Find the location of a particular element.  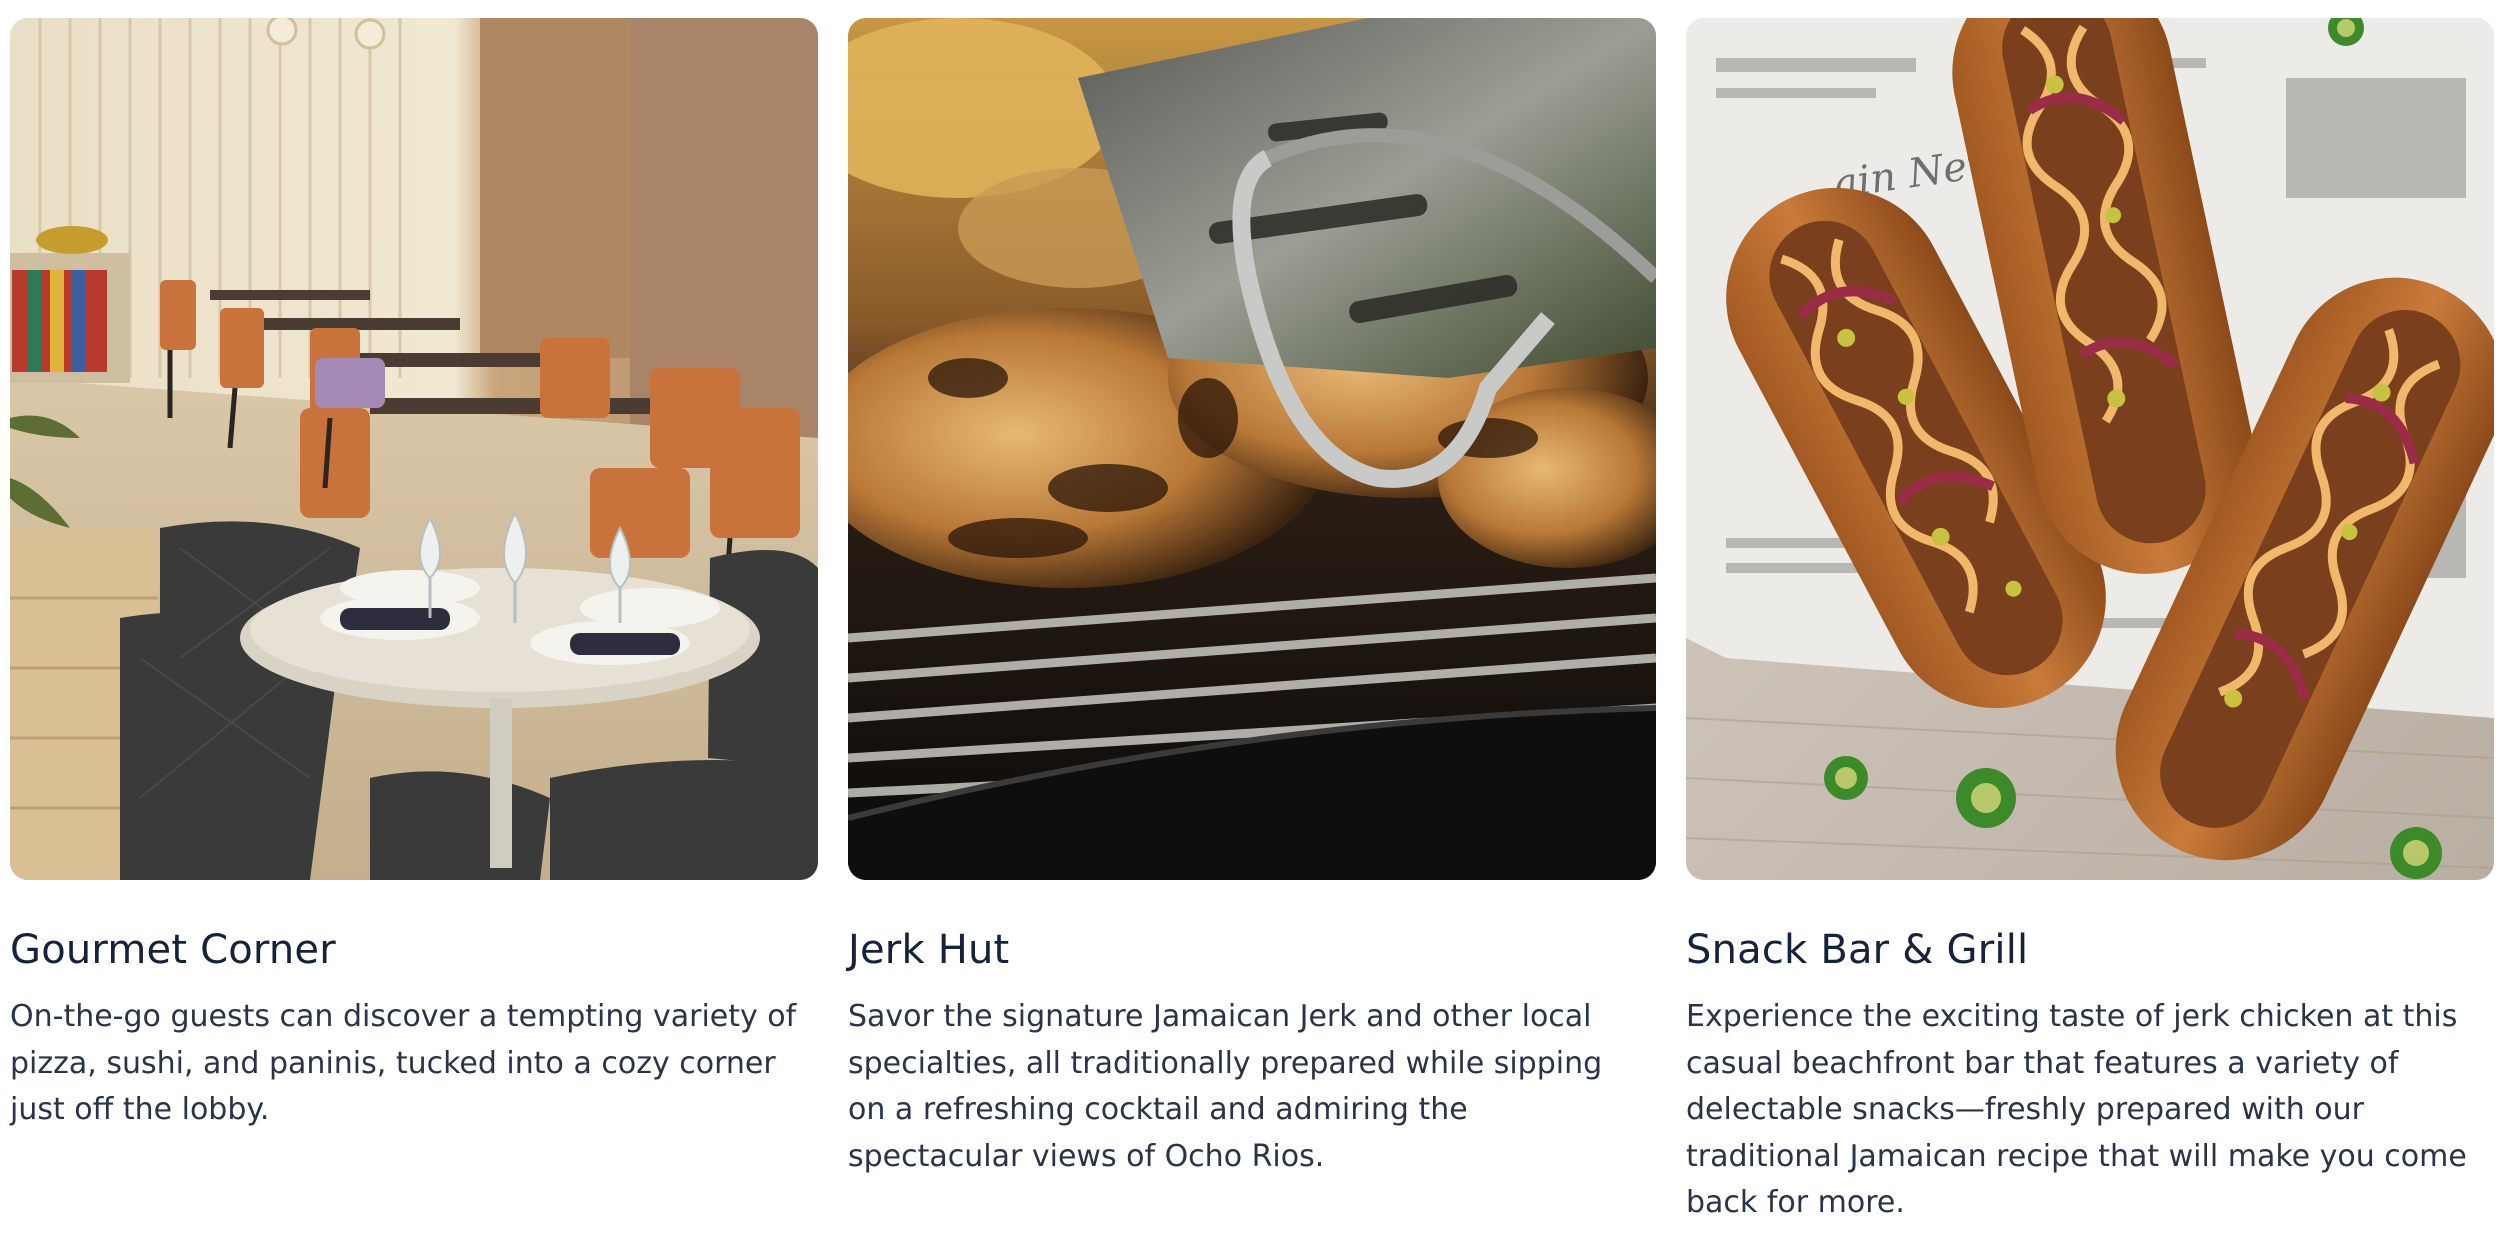

card-title: Snack Bar & Grill is located at coordinates (2090, 950).